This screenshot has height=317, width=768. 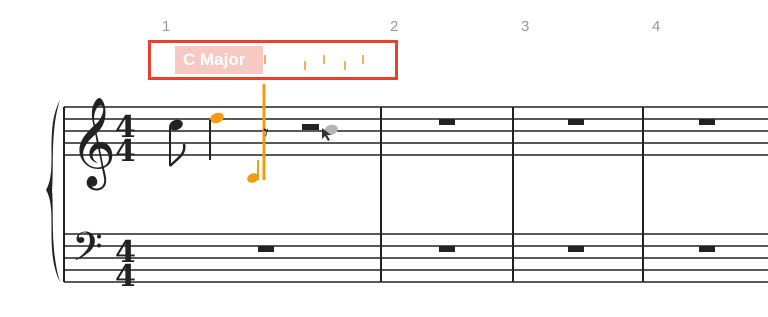 I want to click on note-eighth-c, so click(x=177, y=142).